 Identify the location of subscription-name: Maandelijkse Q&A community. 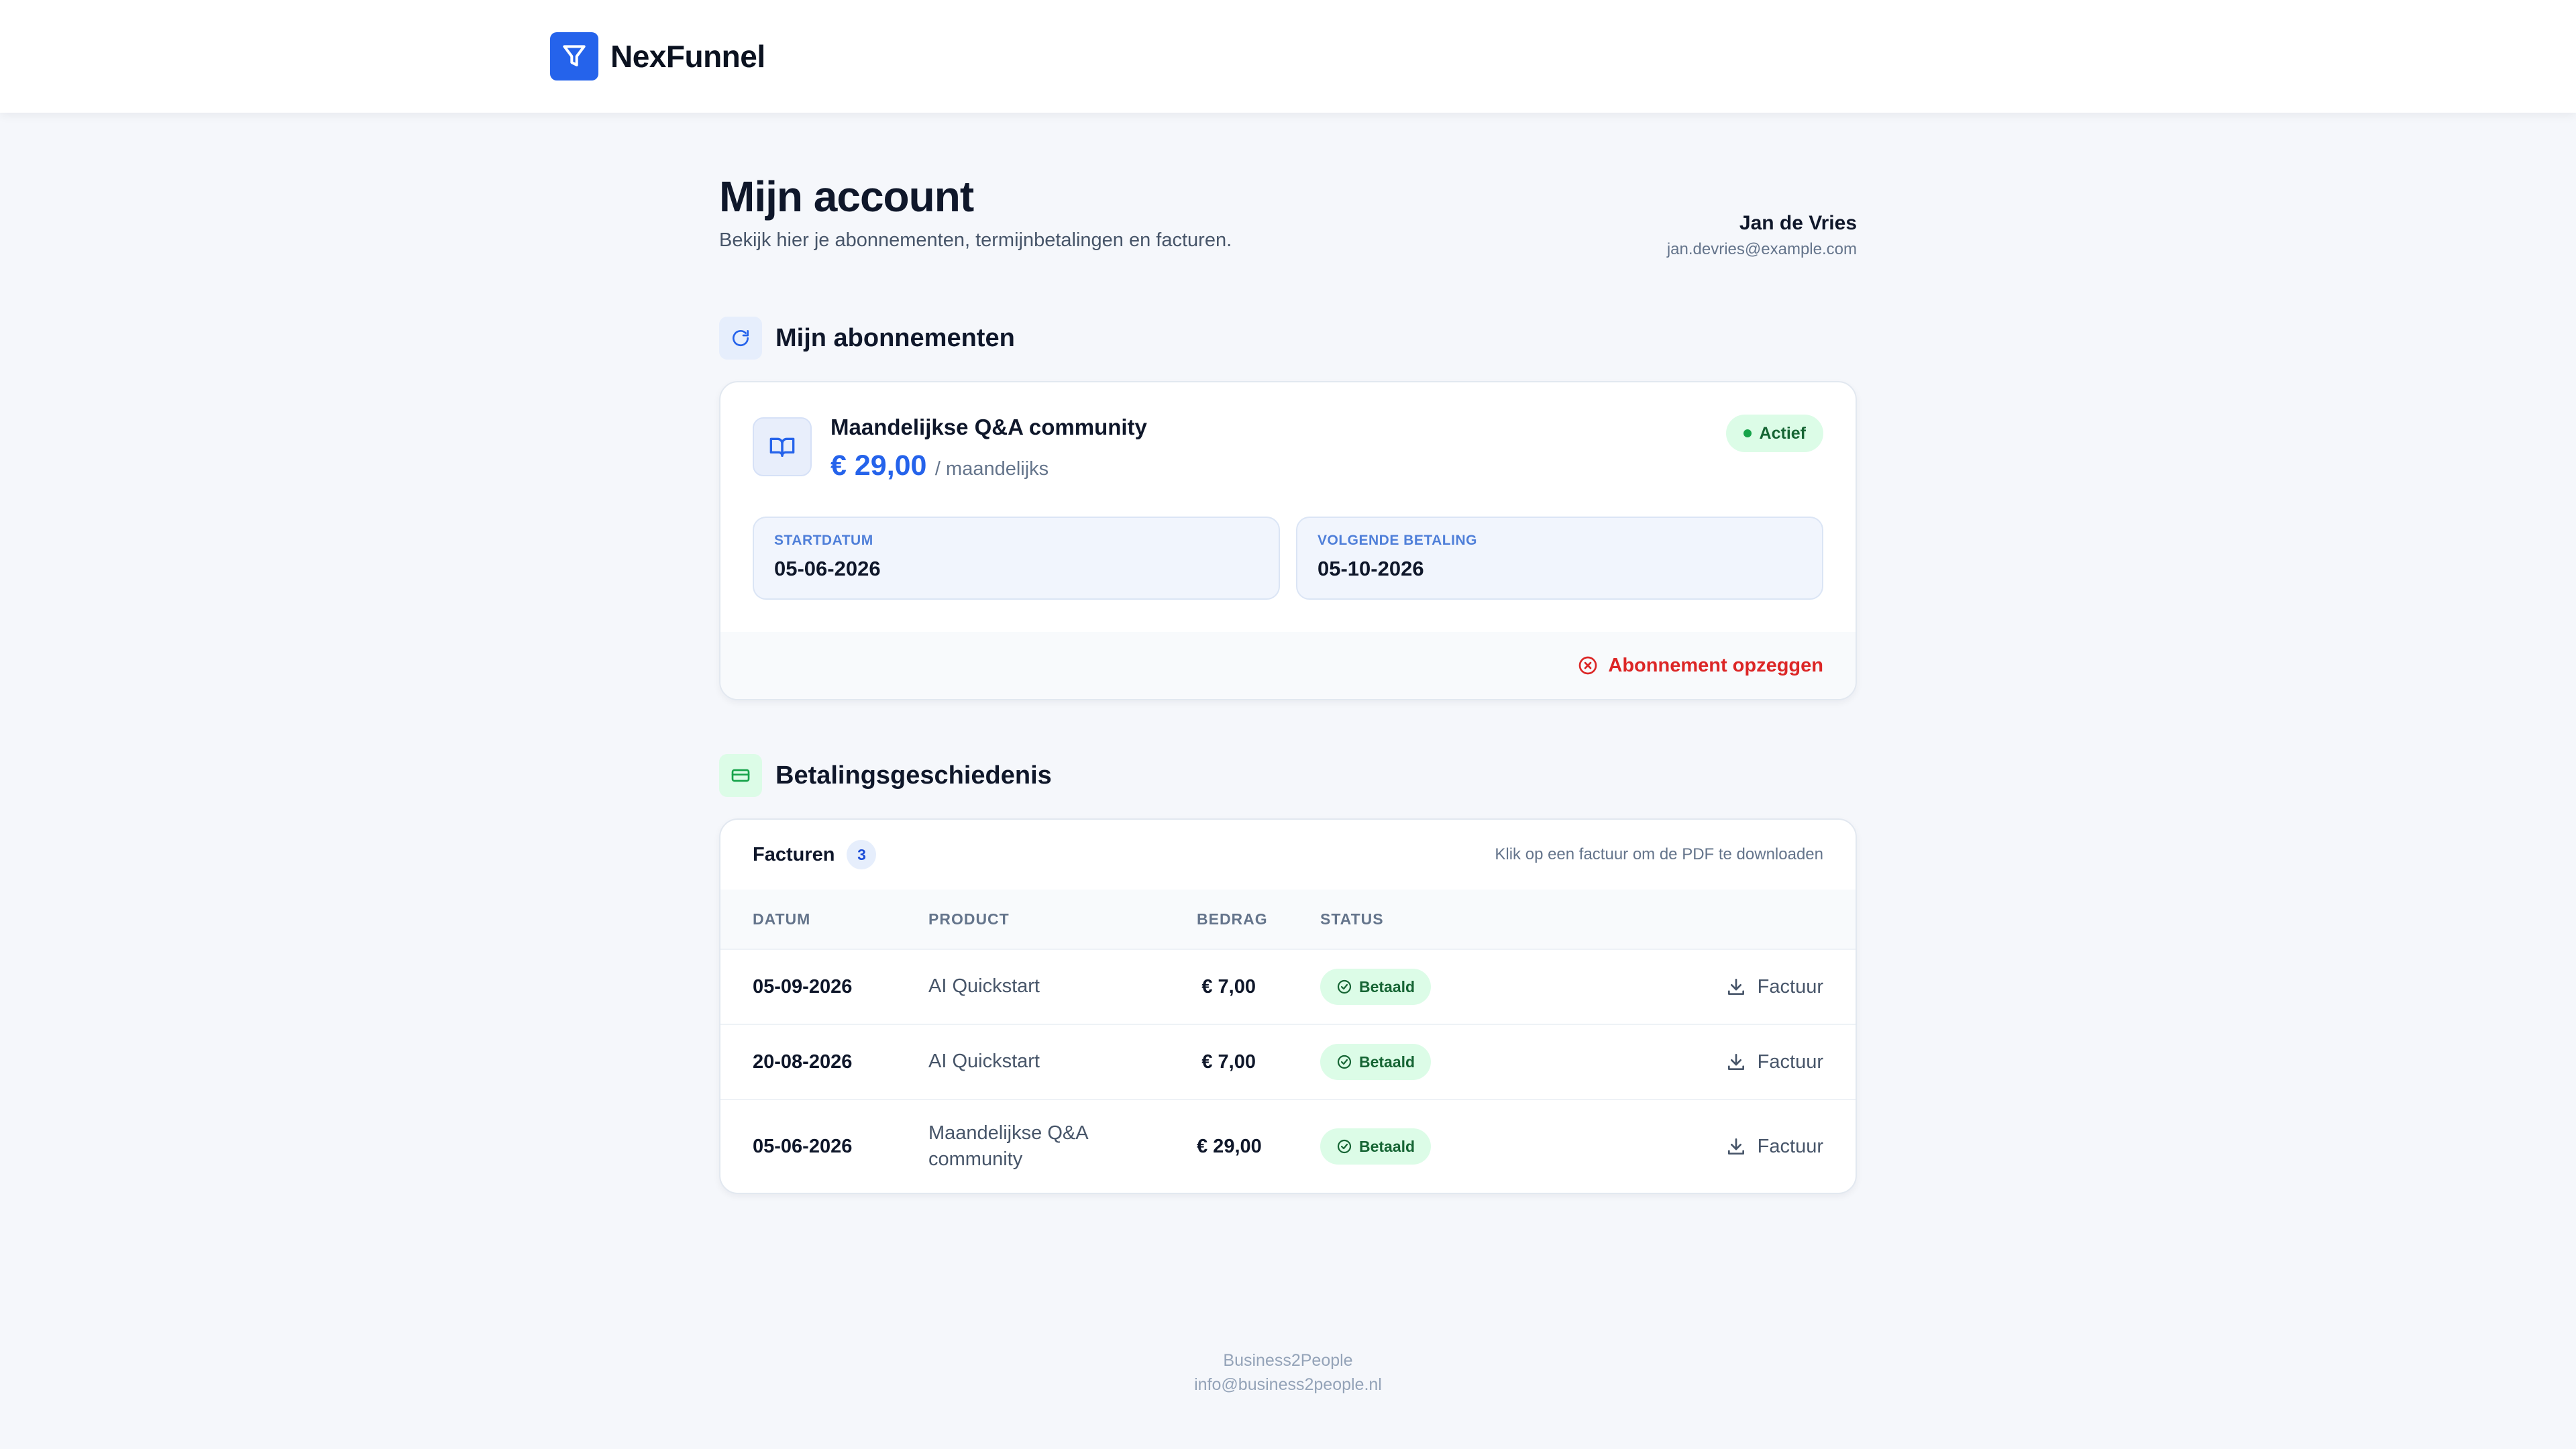
(988, 427).